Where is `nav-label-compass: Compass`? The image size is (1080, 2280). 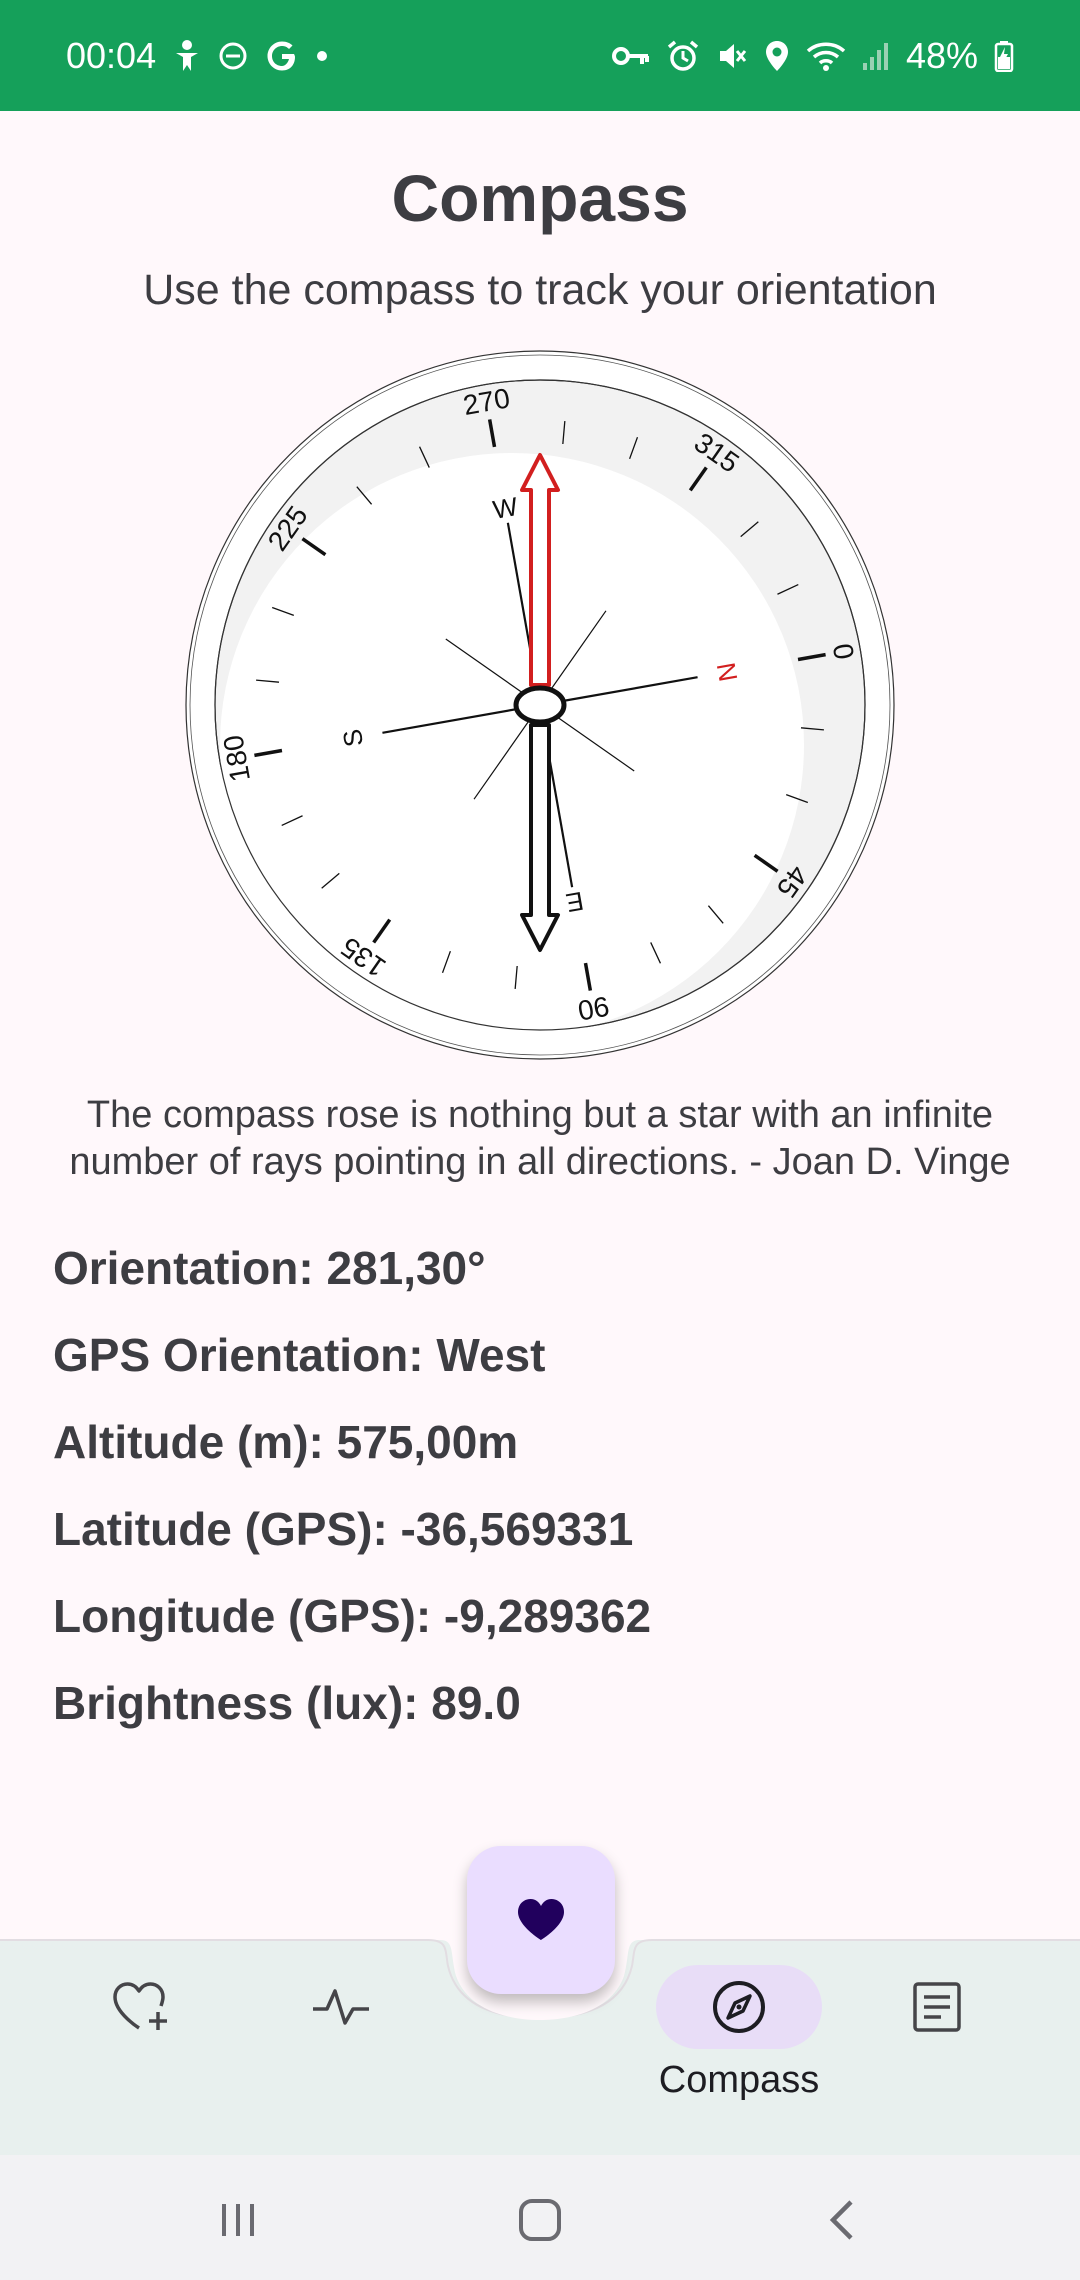 nav-label-compass: Compass is located at coordinates (739, 2080).